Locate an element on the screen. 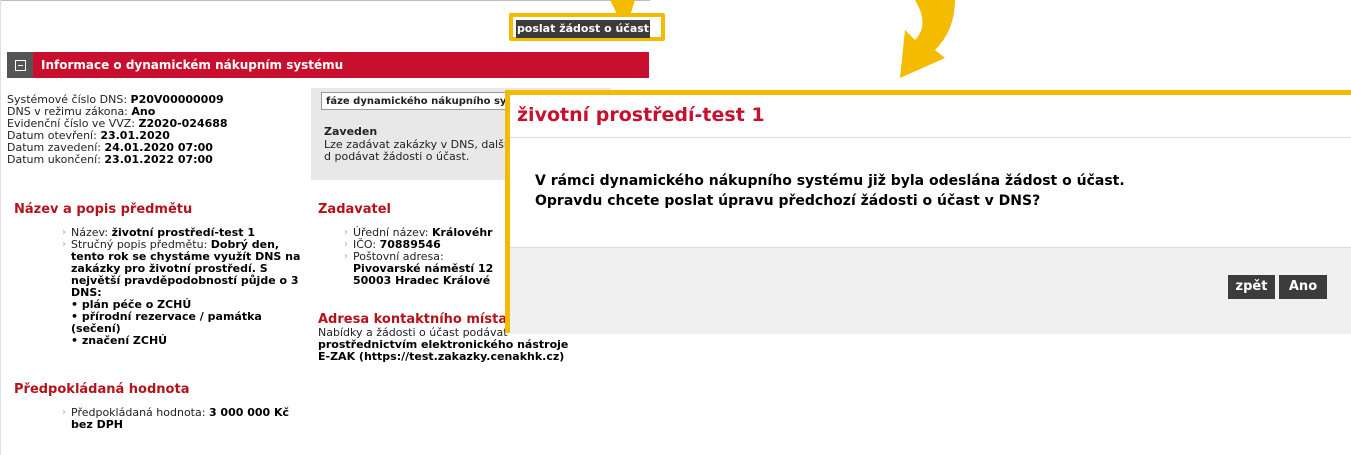 This screenshot has width=1351, height=455. panel-title: Informace o dynamickém nákupním systému is located at coordinates (192, 65).